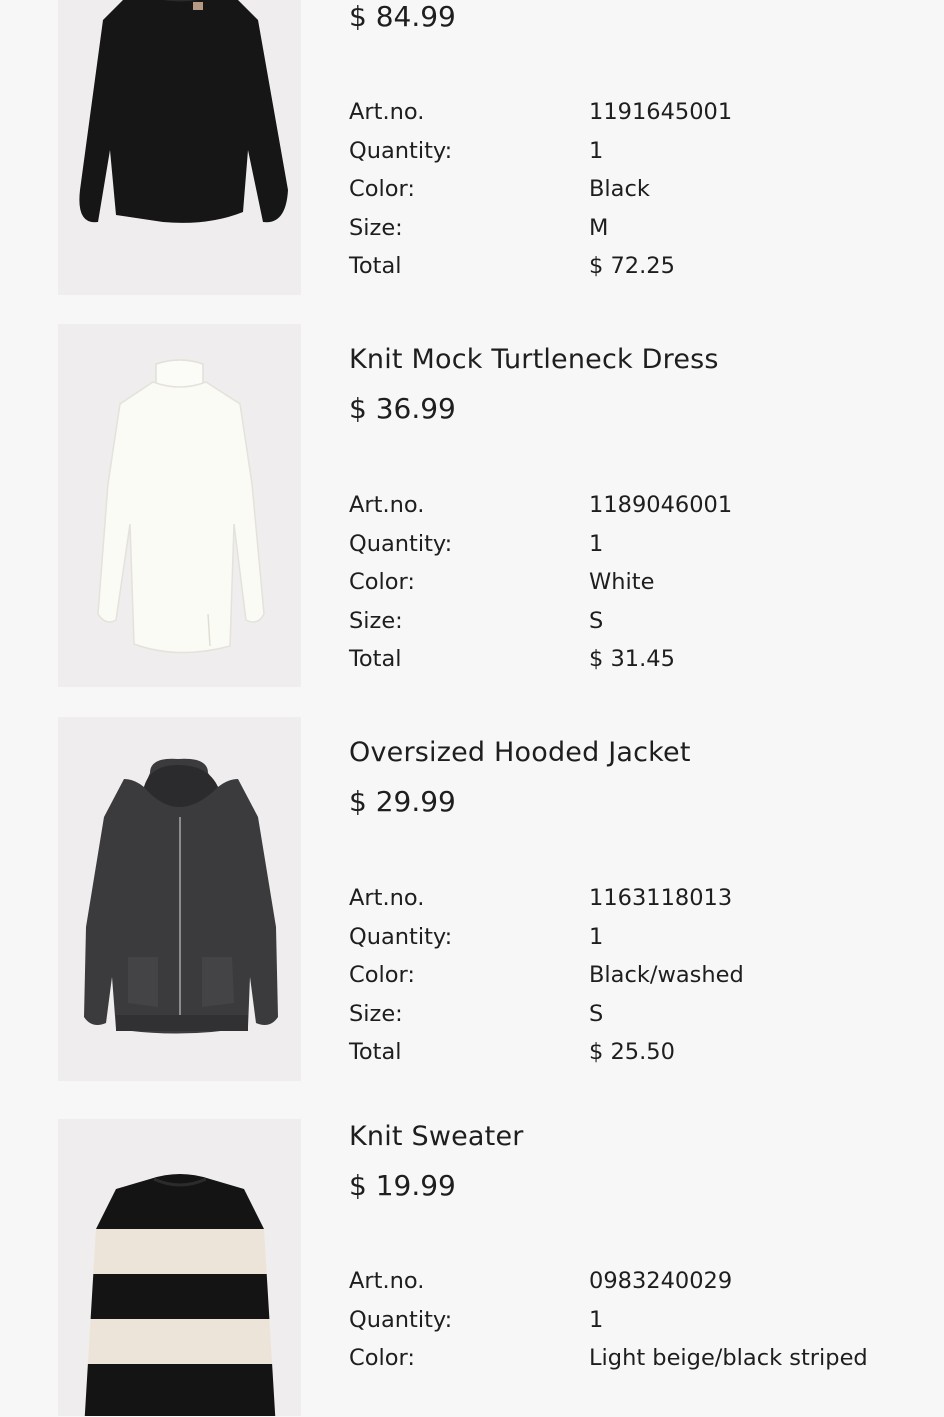  What do you see at coordinates (402, 801) in the screenshot?
I see `item-price: $ 29.99` at bounding box center [402, 801].